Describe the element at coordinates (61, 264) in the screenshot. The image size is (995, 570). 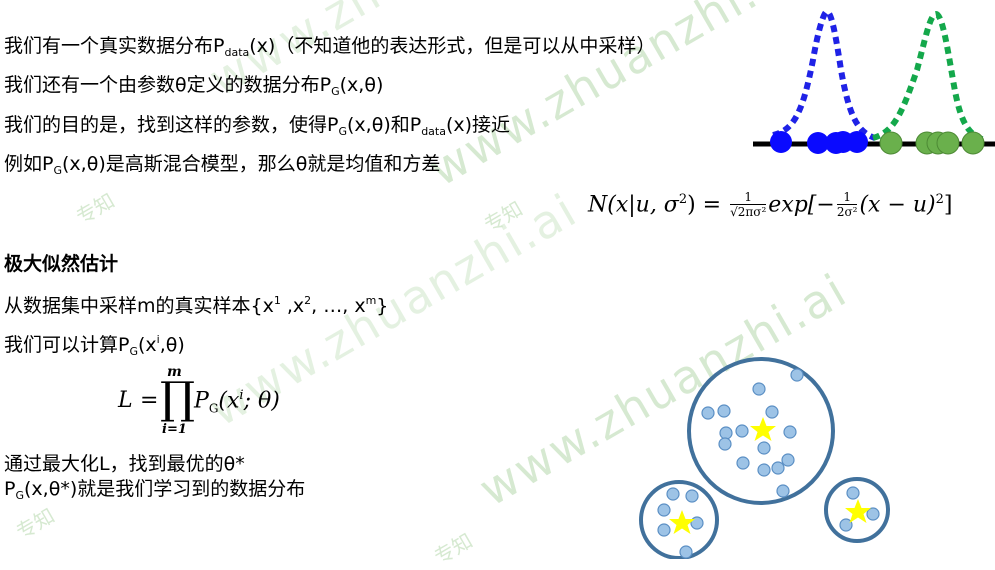
I see `section-heading: 极大似然估计` at that location.